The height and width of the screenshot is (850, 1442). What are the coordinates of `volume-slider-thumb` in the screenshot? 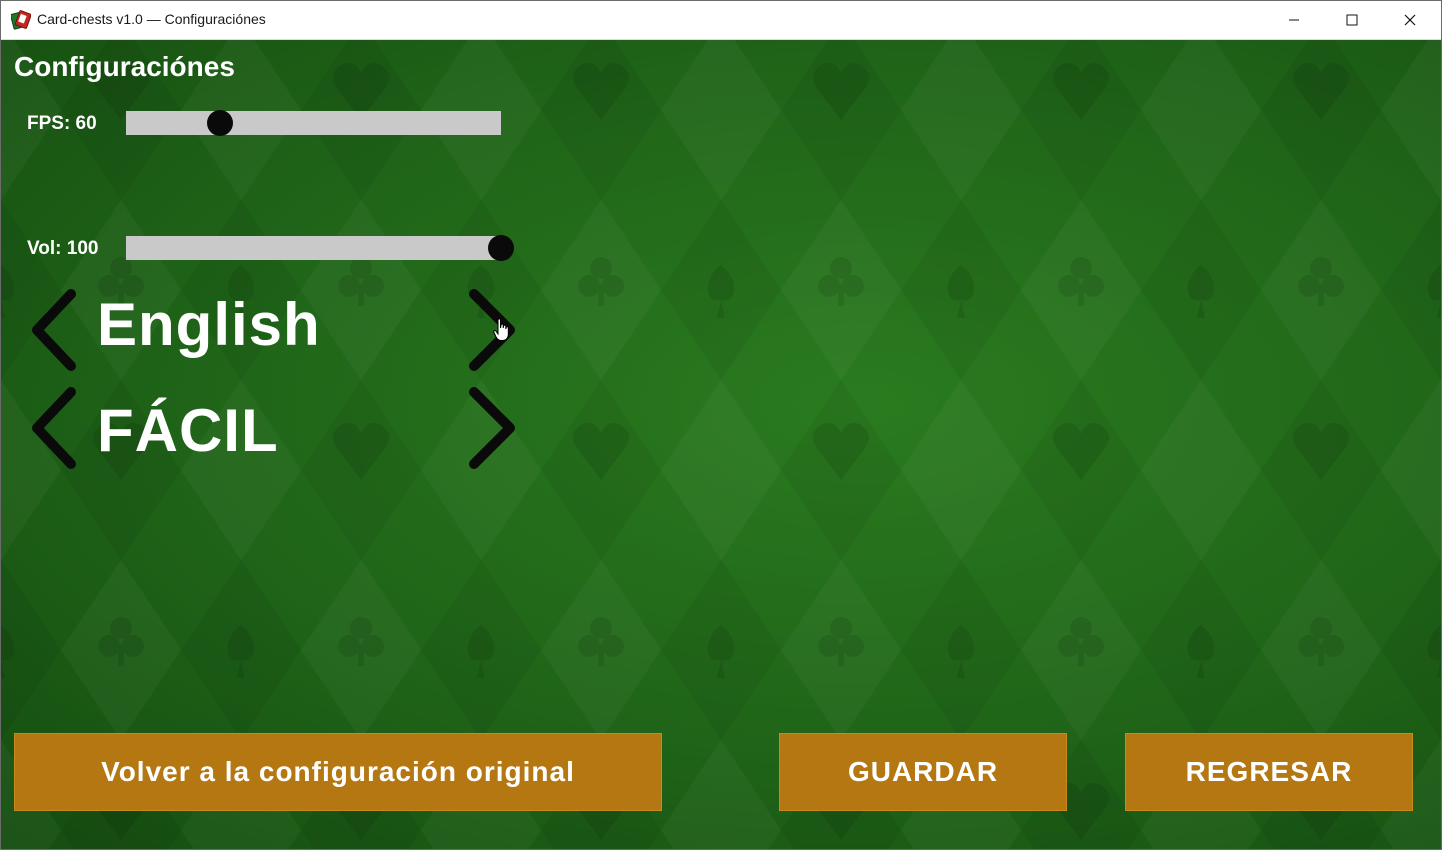 It's located at (501, 248).